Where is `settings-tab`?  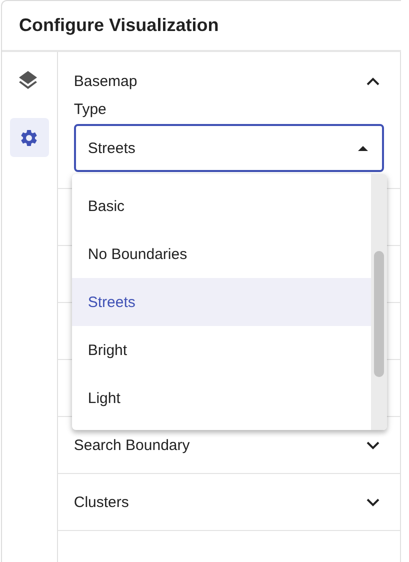 settings-tab is located at coordinates (29, 137).